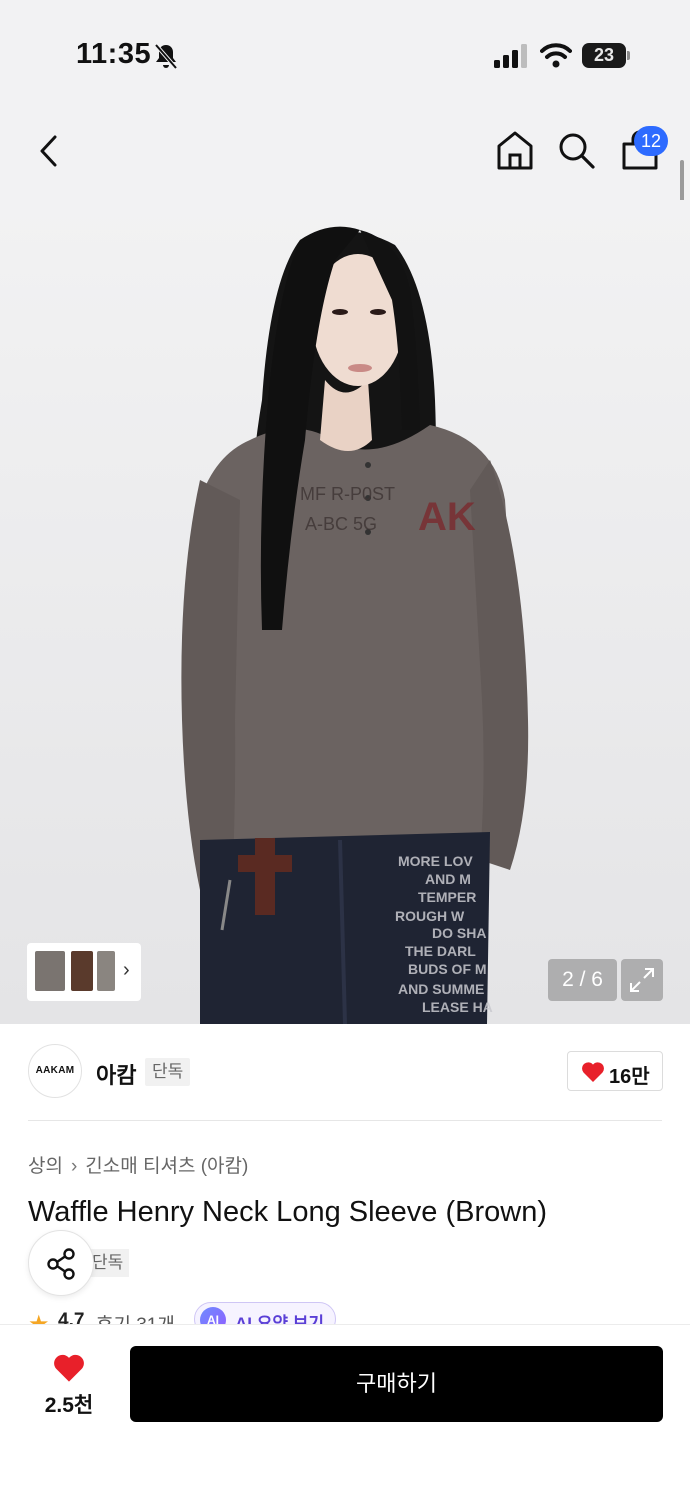 Image resolution: width=690 pixels, height=1500 pixels. Describe the element at coordinates (114, 54) in the screenshot. I see `status-time: 11:35` at that location.